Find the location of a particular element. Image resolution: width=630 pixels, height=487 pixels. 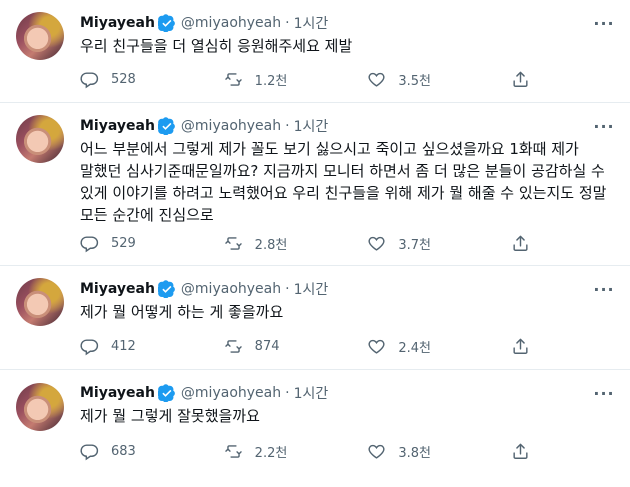

reply-count: 683 is located at coordinates (123, 451).